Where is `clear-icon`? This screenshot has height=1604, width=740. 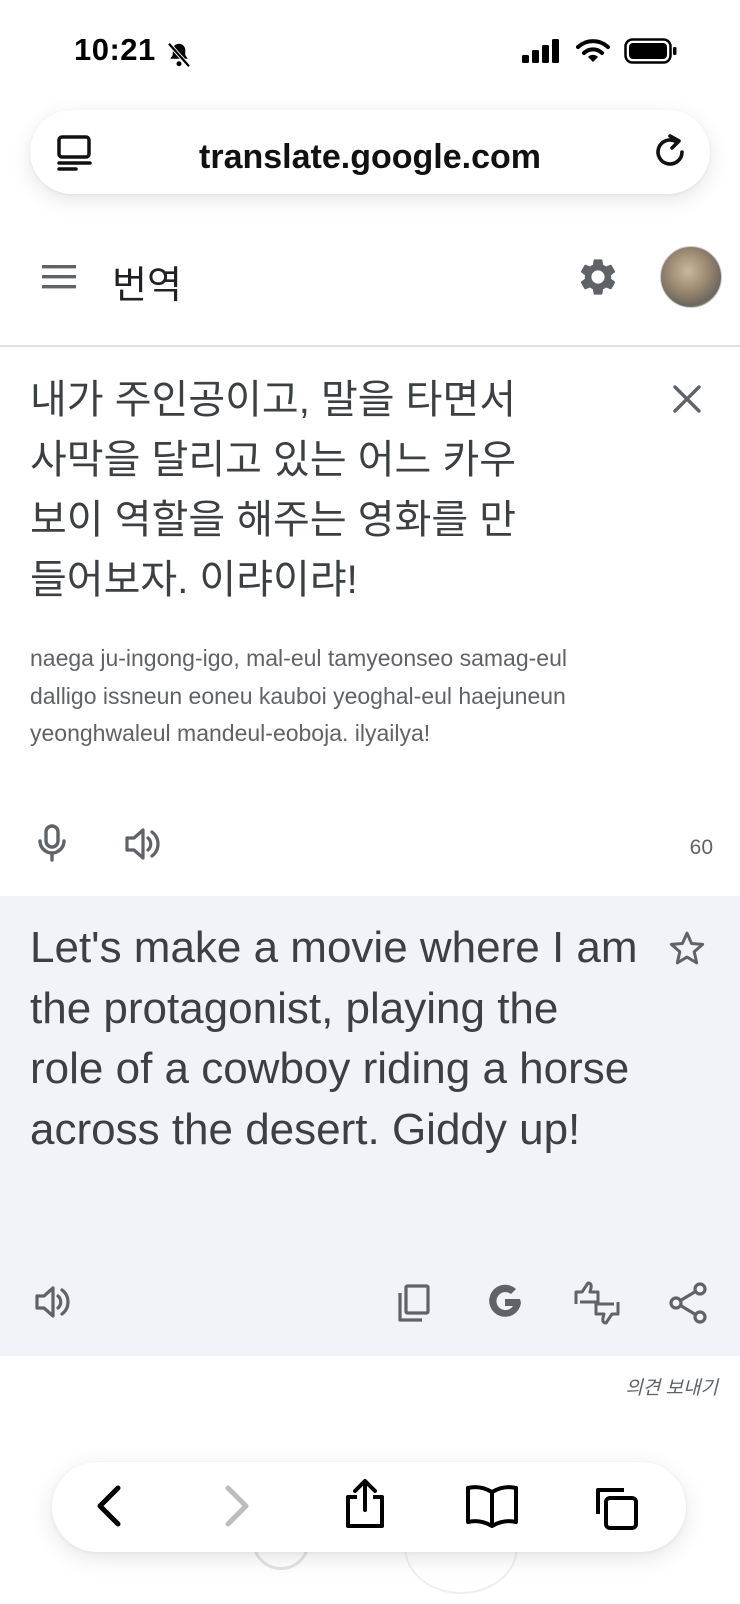
clear-icon is located at coordinates (687, 399).